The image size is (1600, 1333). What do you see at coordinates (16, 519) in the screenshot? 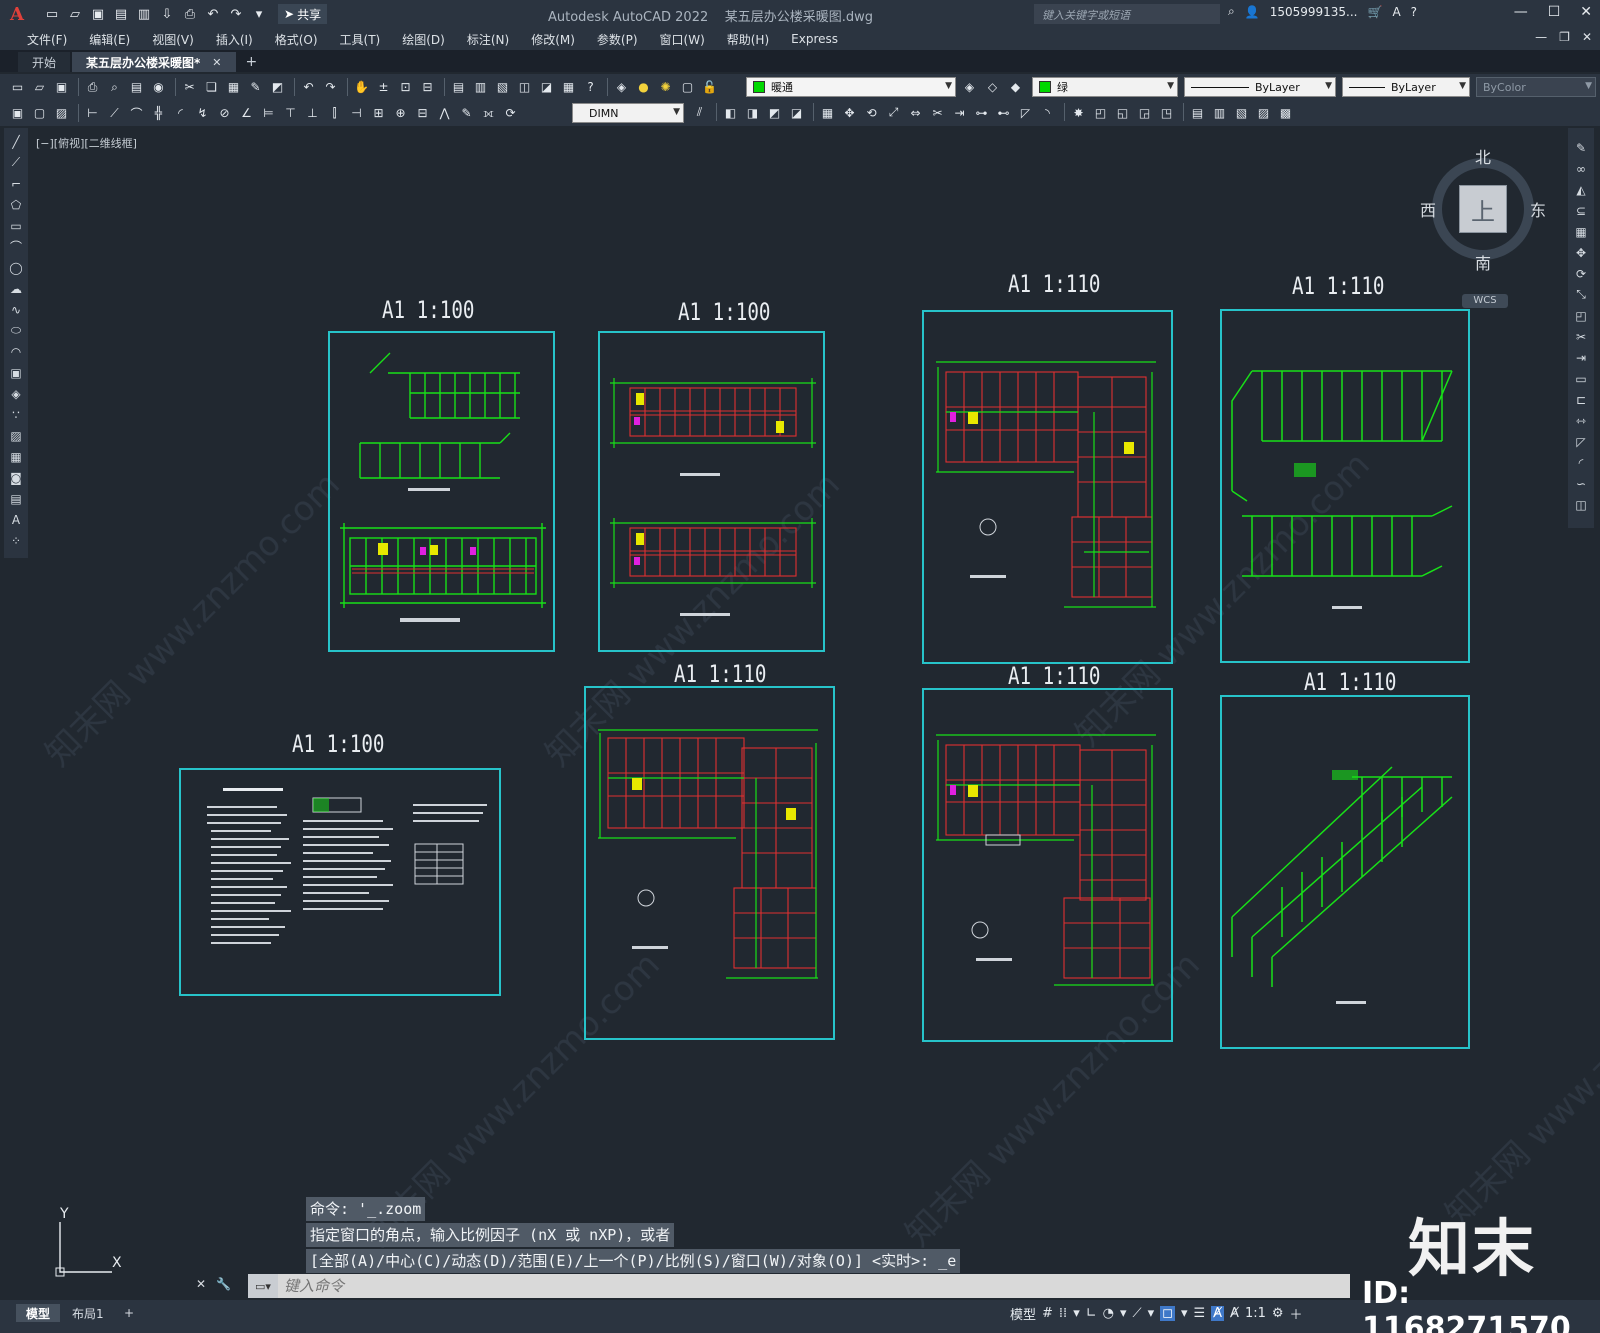
I see `multiline-text-icon: A` at bounding box center [16, 519].